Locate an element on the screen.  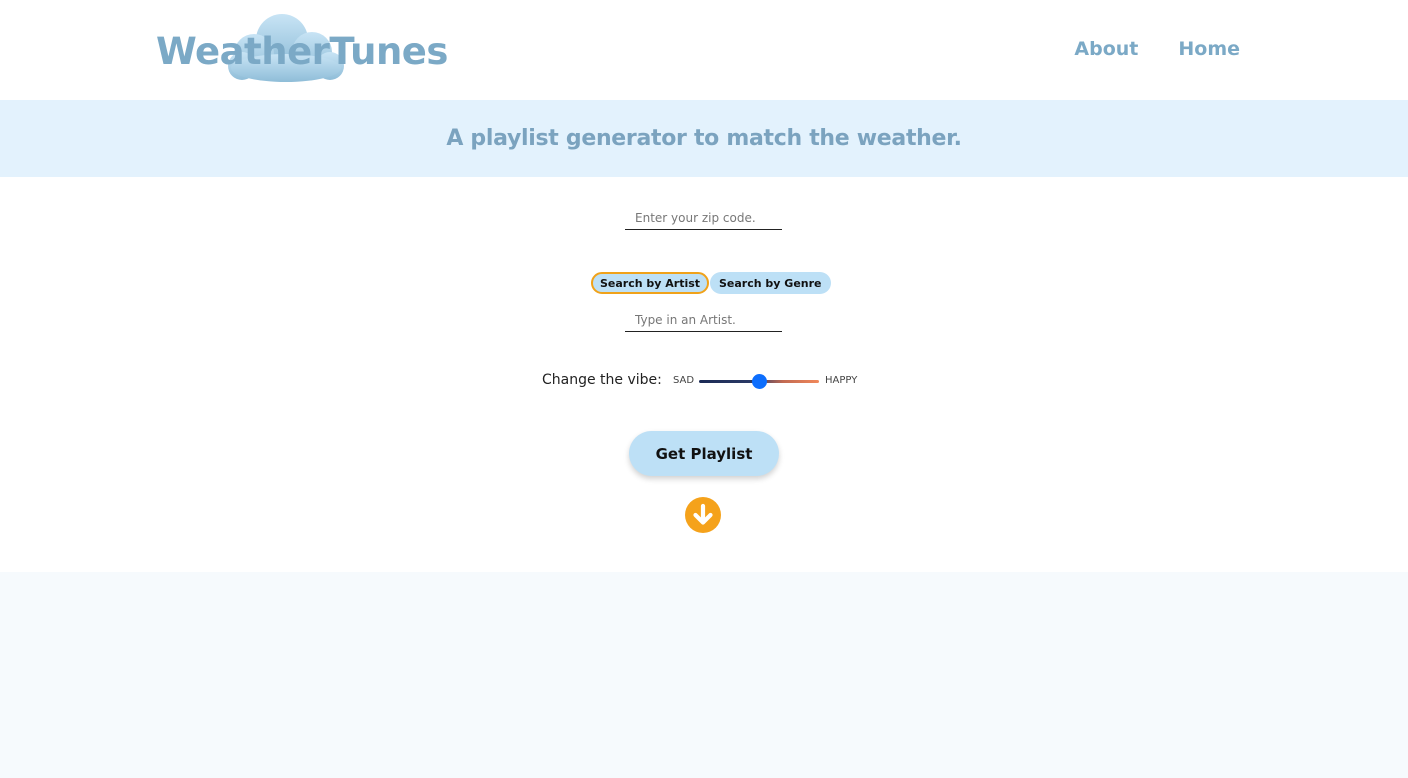
get-playlist-label: Get Playlist is located at coordinates (704, 453).